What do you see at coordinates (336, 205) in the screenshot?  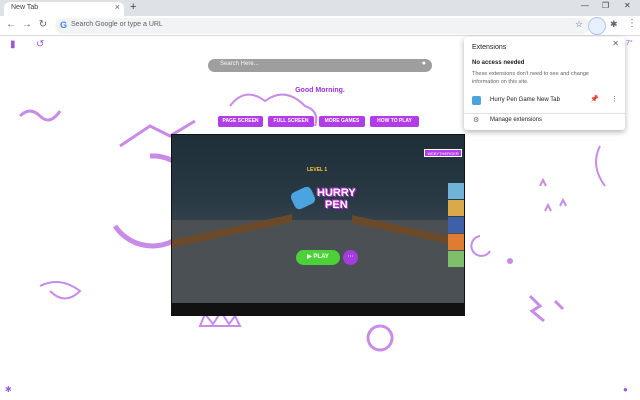 I see `game-title-line2: PEN` at bounding box center [336, 205].